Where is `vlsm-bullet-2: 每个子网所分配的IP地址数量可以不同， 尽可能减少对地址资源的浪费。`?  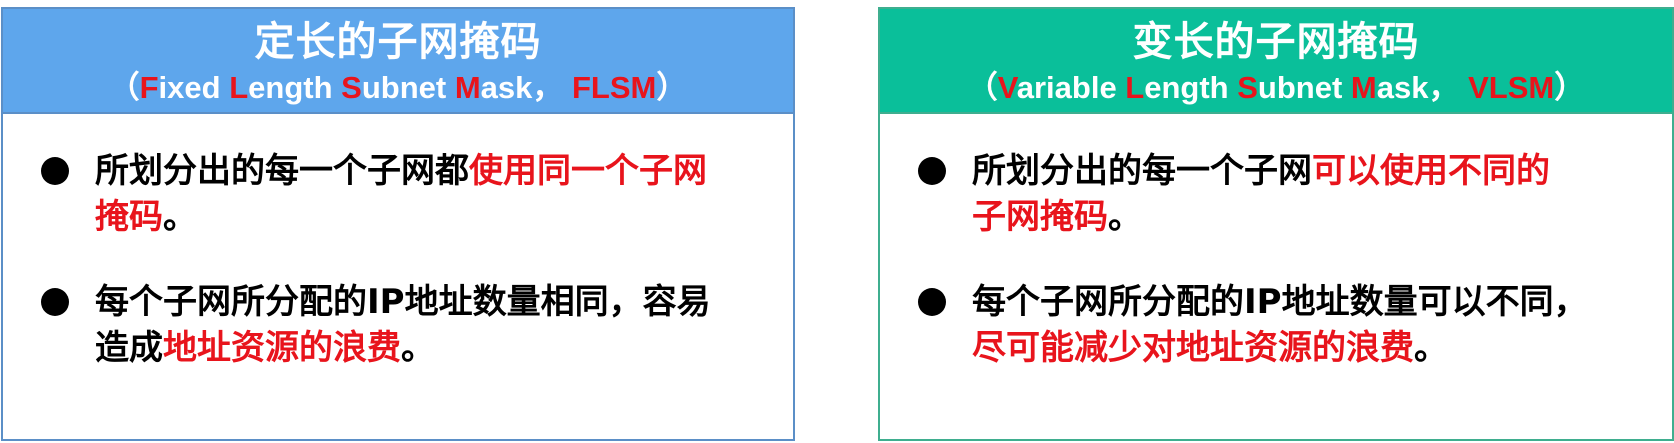
vlsm-bullet-2: 每个子网所分配的IP地址数量可以不同， 尽可能减少对地址资源的浪费。 is located at coordinates (1280, 325).